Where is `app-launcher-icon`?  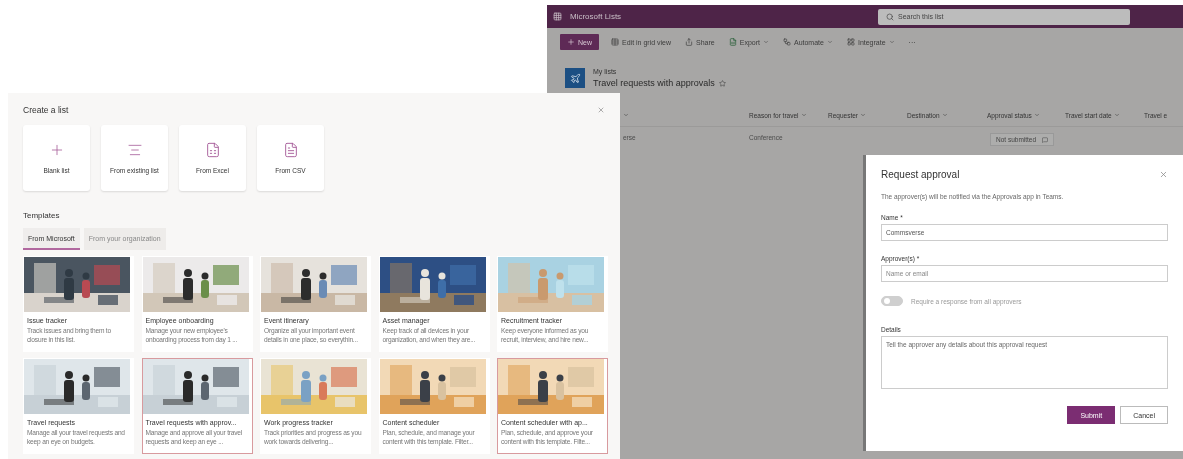 app-launcher-icon is located at coordinates (557, 16).